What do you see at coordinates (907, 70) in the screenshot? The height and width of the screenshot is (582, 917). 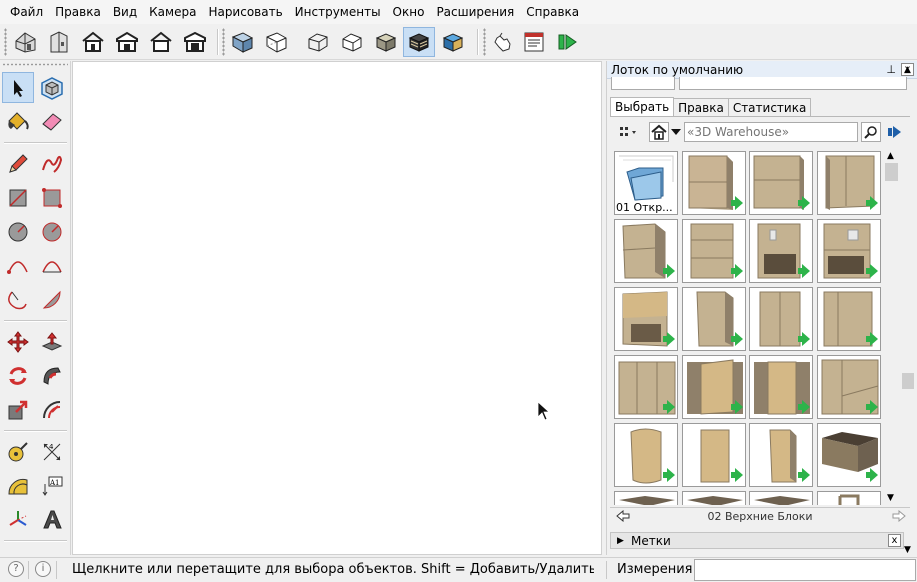 I see `tray-scroll-up-icon: ▲` at bounding box center [907, 70].